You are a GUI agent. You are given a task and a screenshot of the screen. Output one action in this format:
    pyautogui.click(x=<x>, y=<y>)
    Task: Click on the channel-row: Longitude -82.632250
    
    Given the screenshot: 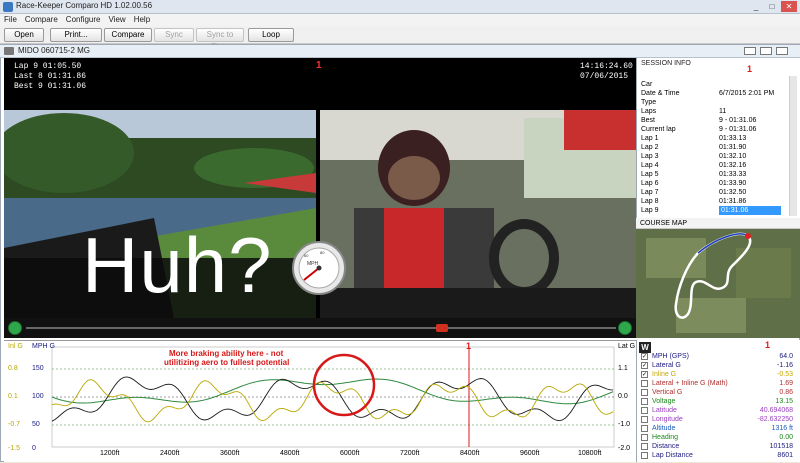 What is the action you would take?
    pyautogui.click(x=717, y=419)
    